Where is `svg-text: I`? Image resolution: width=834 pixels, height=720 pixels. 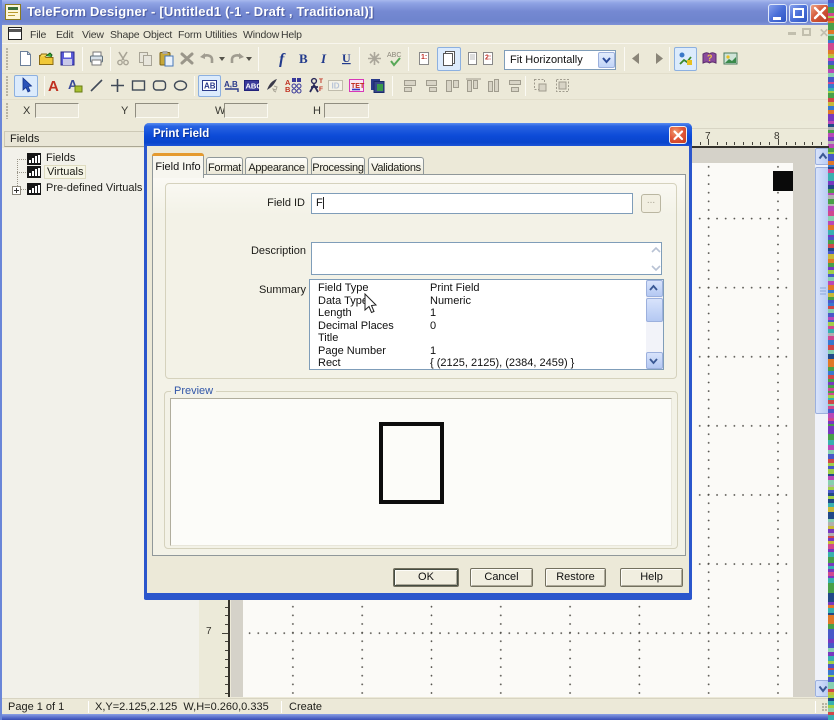 svg-text: I is located at coordinates (323, 58).